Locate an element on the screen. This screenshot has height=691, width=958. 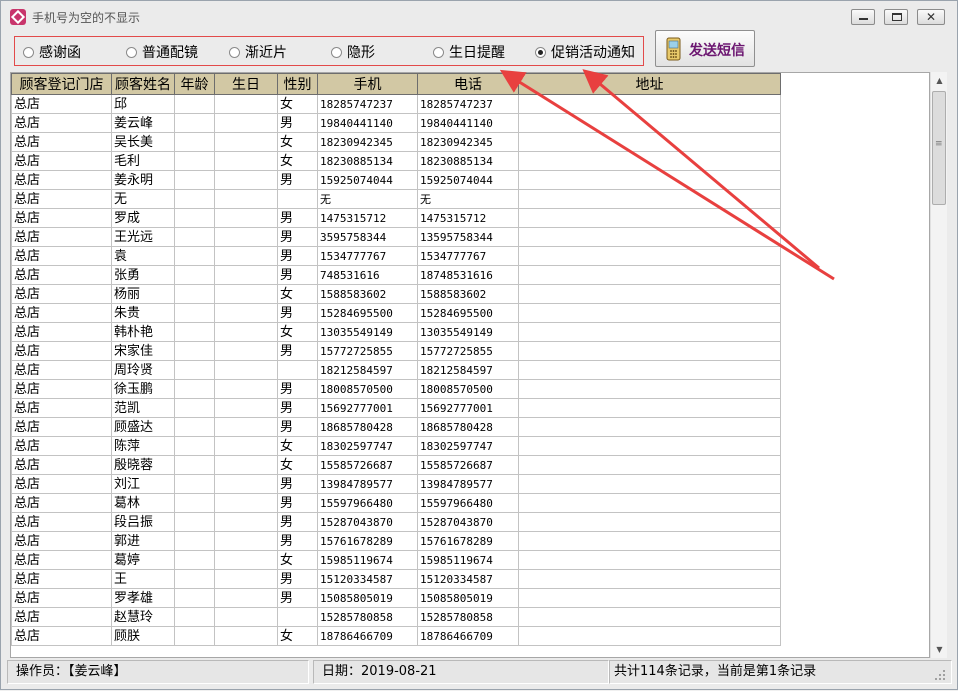
table-row: 总店 段吕振男 15287043870 15287043870 is located at coordinates (396, 522).